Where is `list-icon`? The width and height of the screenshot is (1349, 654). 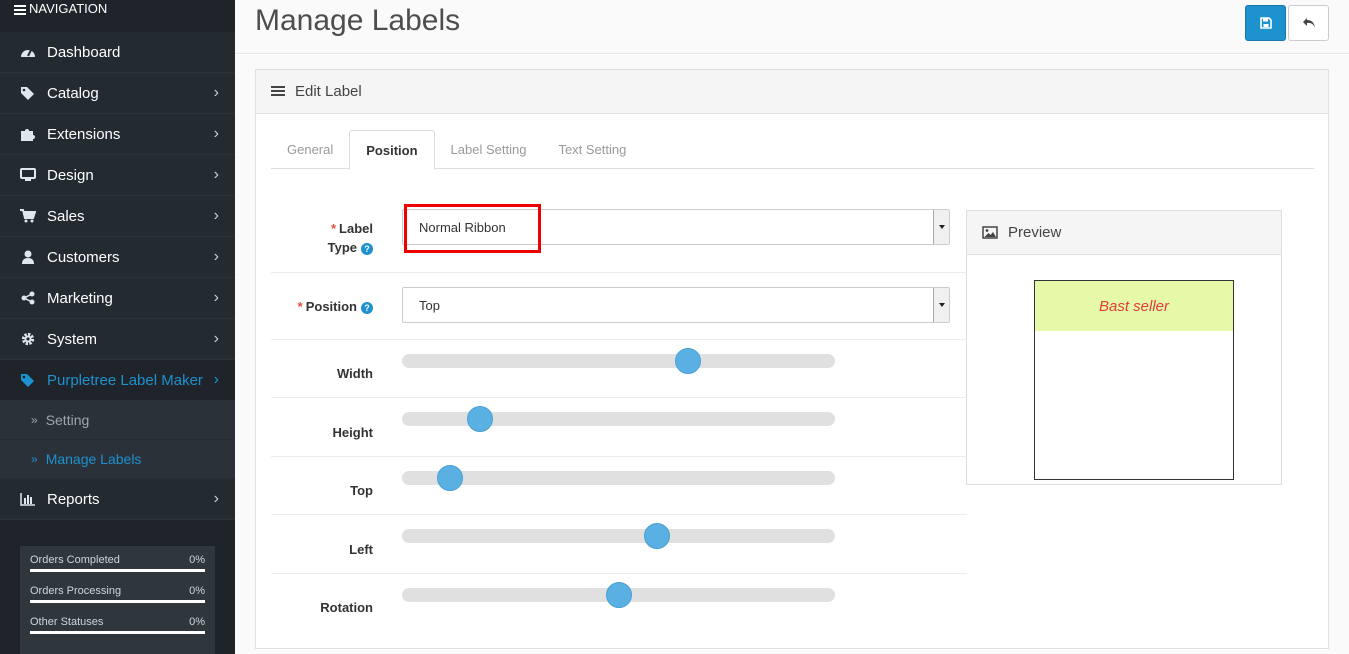
list-icon is located at coordinates (278, 91).